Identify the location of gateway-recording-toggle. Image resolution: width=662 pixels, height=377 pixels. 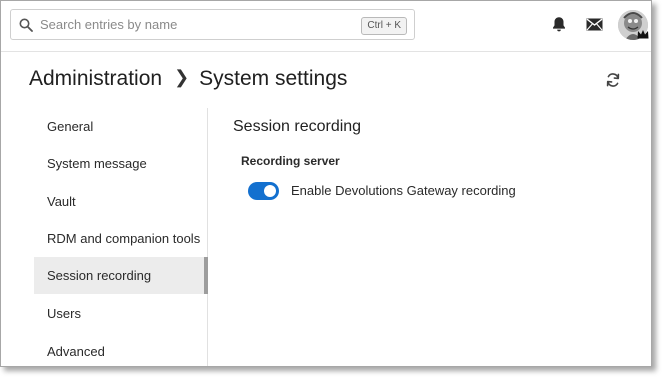
(263, 191).